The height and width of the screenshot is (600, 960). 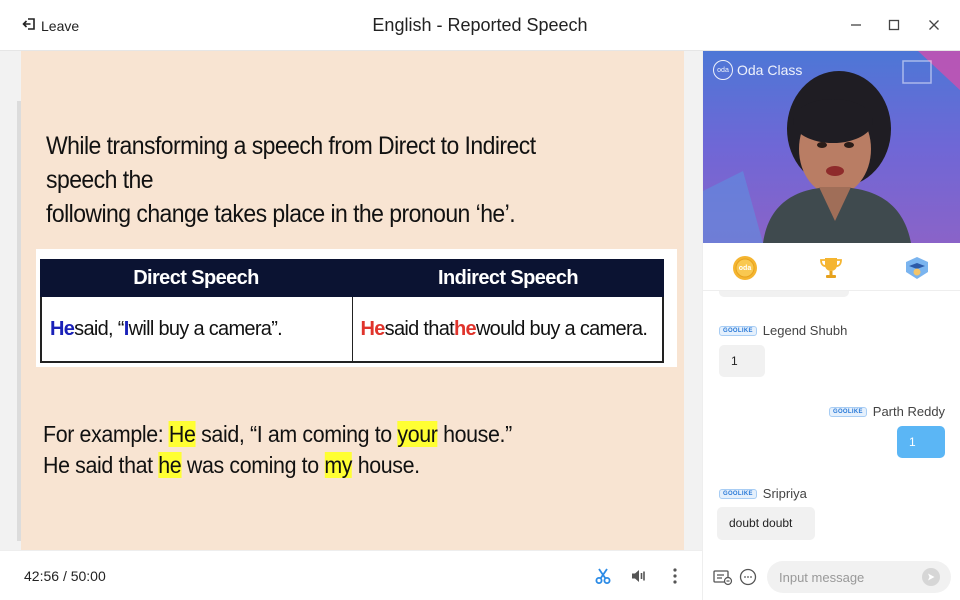 I want to click on header-indirect-speech: Indirect Speech, so click(x=508, y=277).